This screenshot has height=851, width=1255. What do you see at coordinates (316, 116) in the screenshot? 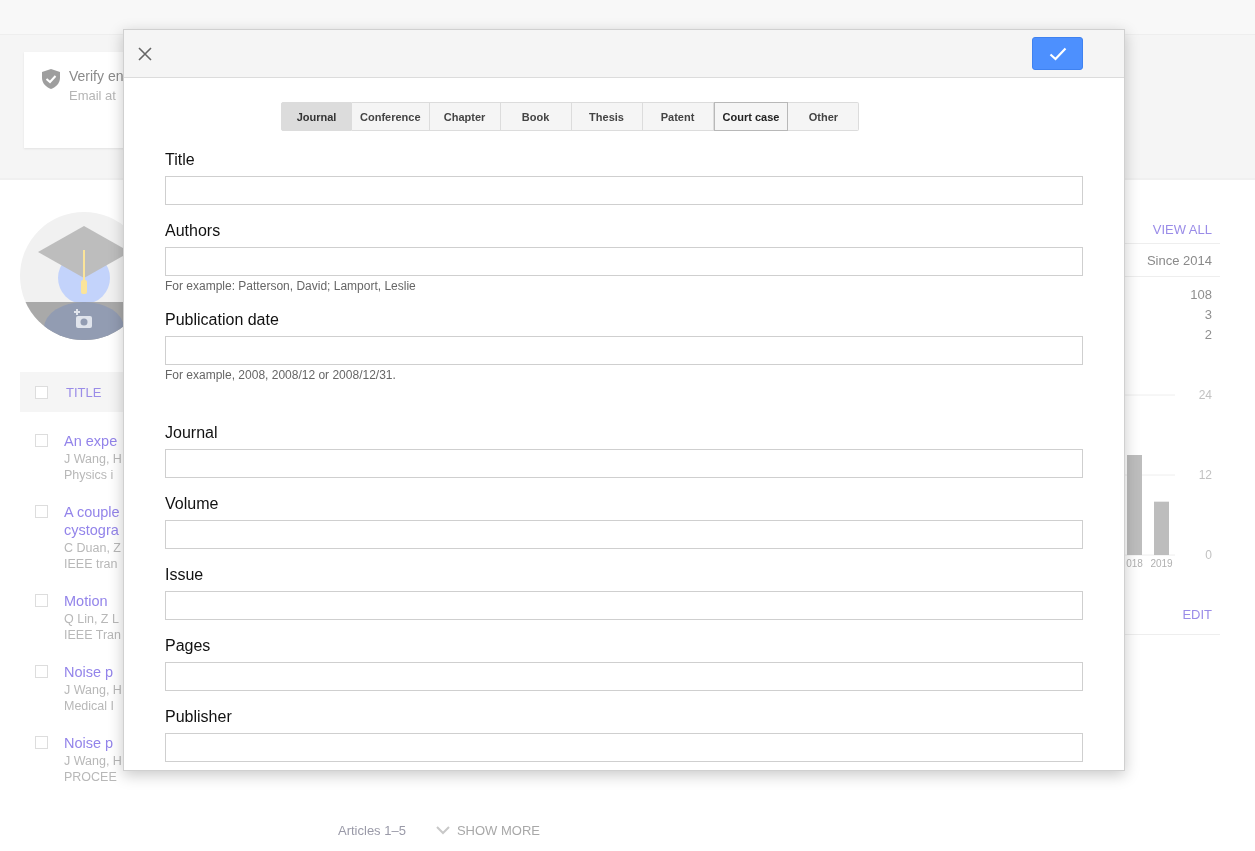
I see `type-tab: Journal` at bounding box center [316, 116].